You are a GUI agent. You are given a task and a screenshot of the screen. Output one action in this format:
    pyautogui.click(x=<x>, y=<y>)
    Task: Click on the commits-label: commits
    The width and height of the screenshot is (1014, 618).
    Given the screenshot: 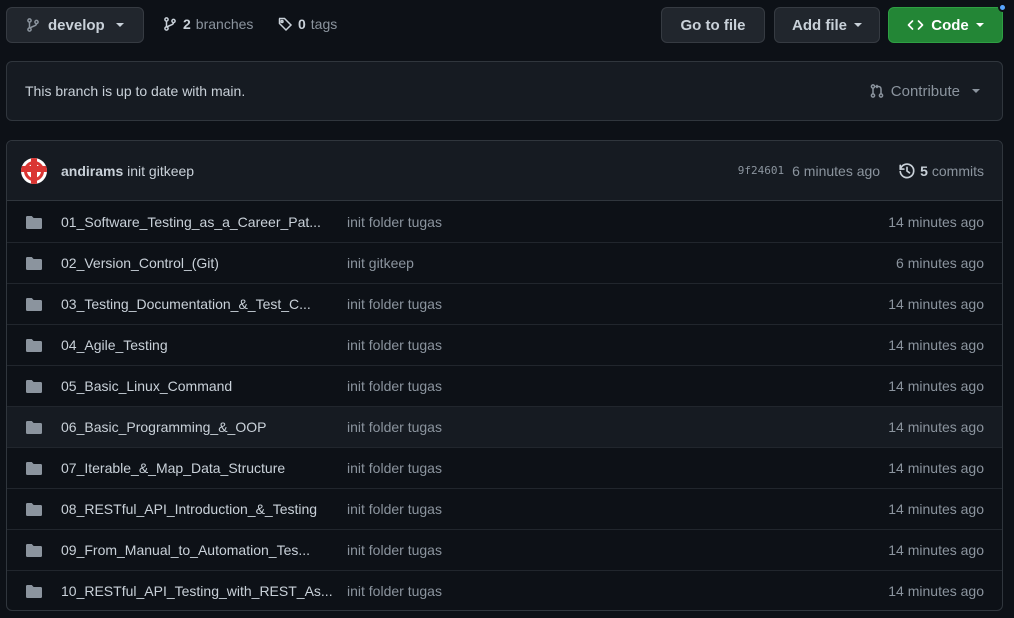 What is the action you would take?
    pyautogui.click(x=957, y=170)
    